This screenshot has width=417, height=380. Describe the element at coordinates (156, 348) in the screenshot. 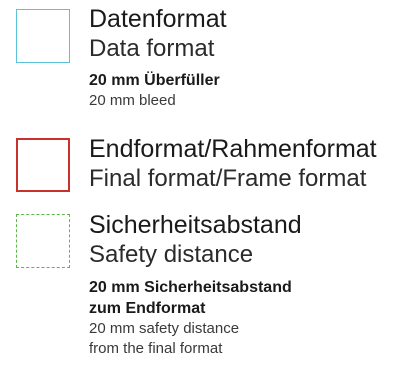

I see `safety-distance-note-en-line-2: from the final format` at that location.